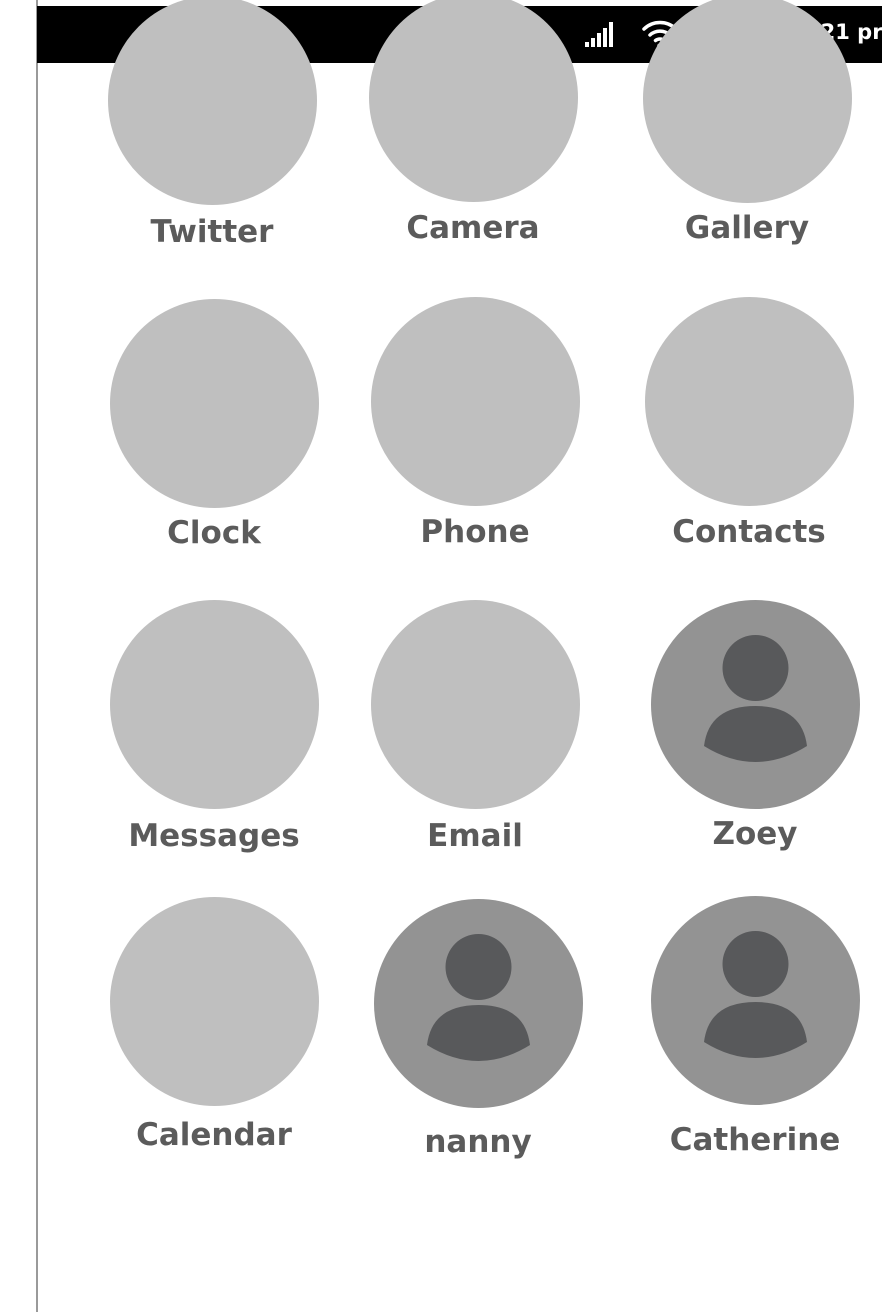 This screenshot has width=882, height=1312. I want to click on signal-icon, so click(604, 36).